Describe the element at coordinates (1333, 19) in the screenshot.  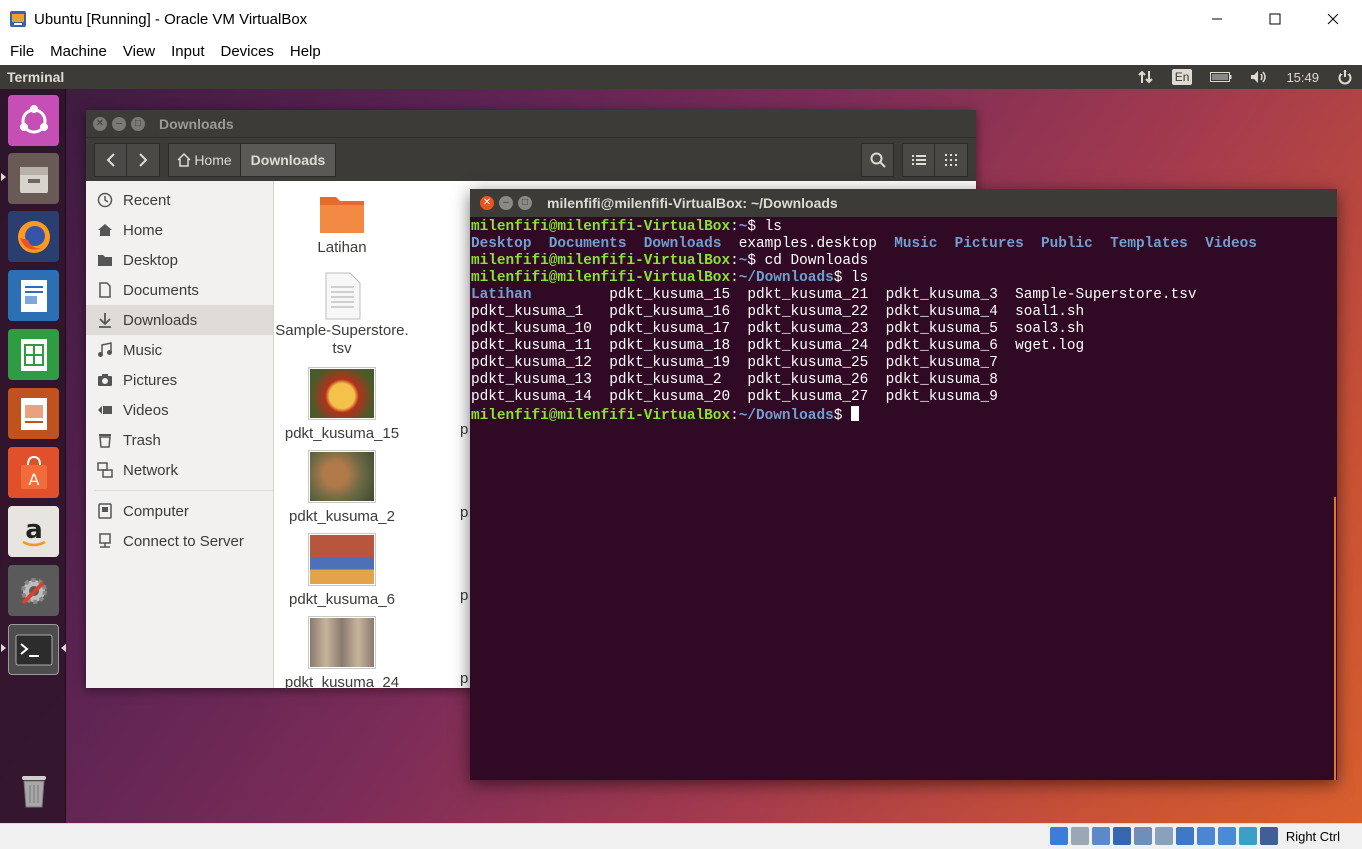
I see `close-button` at that location.